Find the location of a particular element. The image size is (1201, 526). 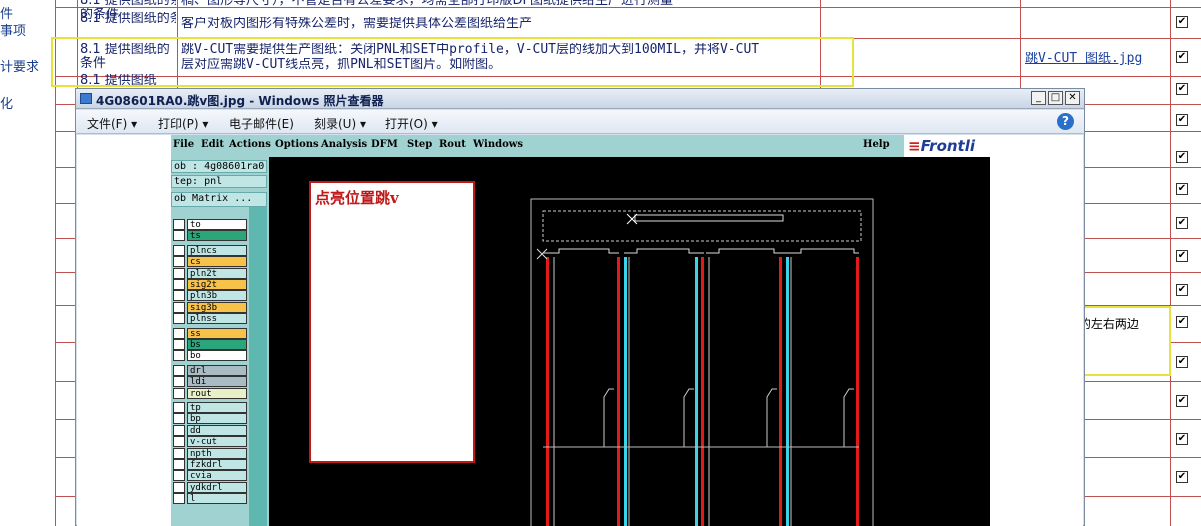

attachment-link: 跳V-CUT 图纸.jpg is located at coordinates (1095, 59).